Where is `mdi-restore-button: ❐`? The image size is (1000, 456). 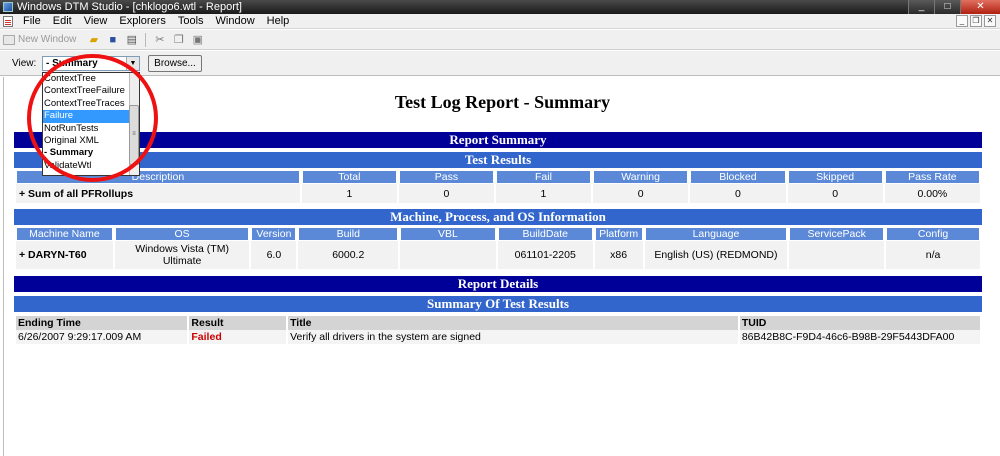 mdi-restore-button: ❐ is located at coordinates (976, 21).